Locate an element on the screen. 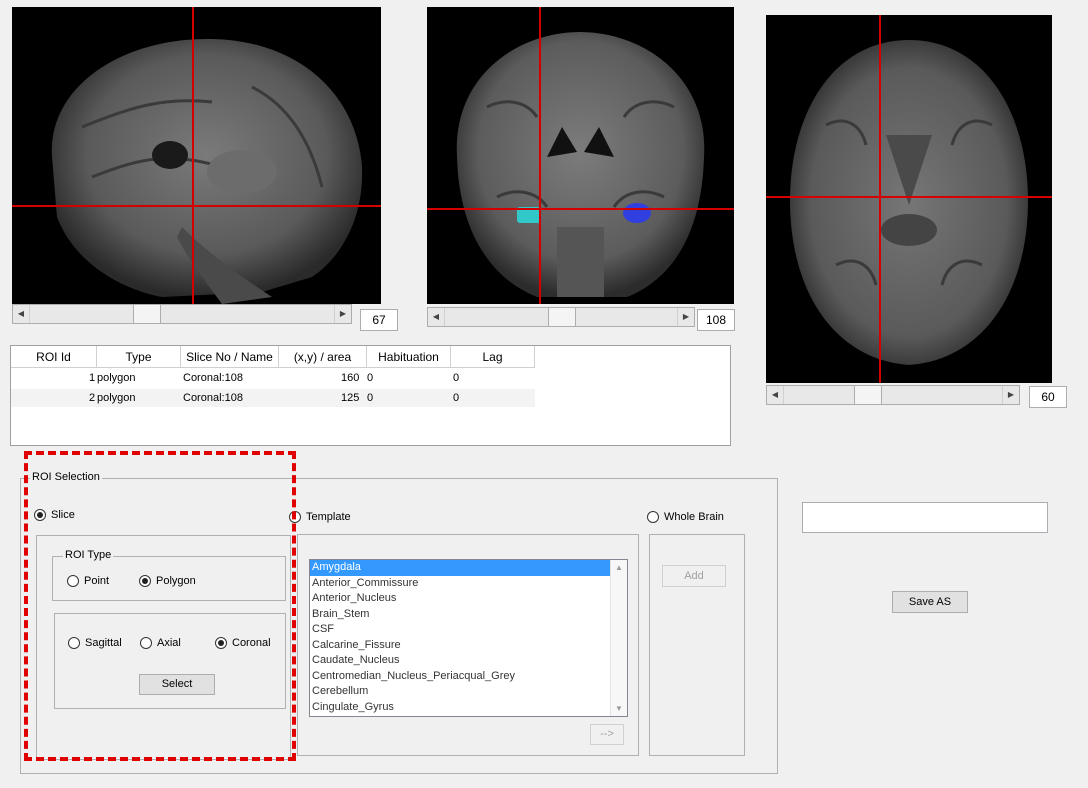  column-header-area: (x,y) / area is located at coordinates (323, 357).